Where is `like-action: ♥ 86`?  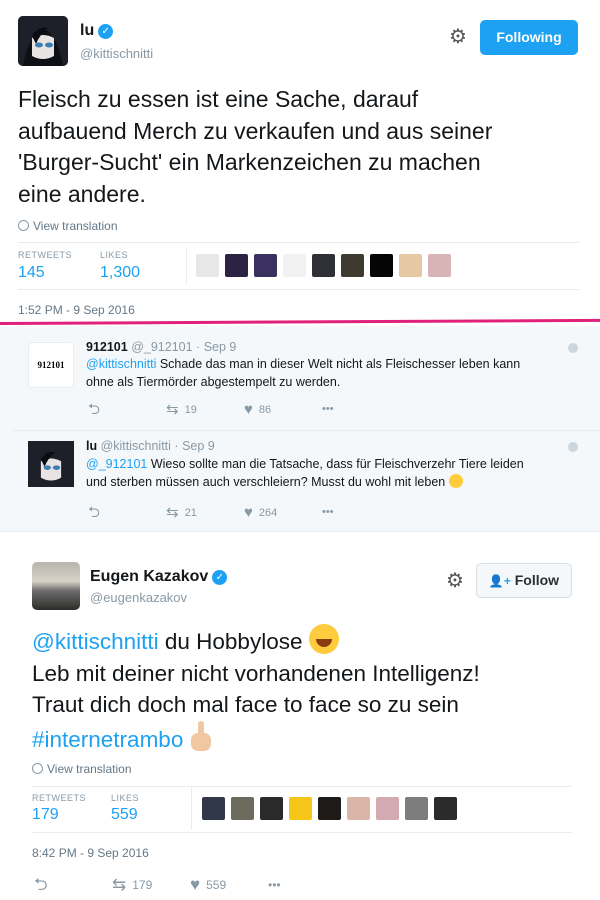
like-action: ♥ 86 is located at coordinates (283, 409).